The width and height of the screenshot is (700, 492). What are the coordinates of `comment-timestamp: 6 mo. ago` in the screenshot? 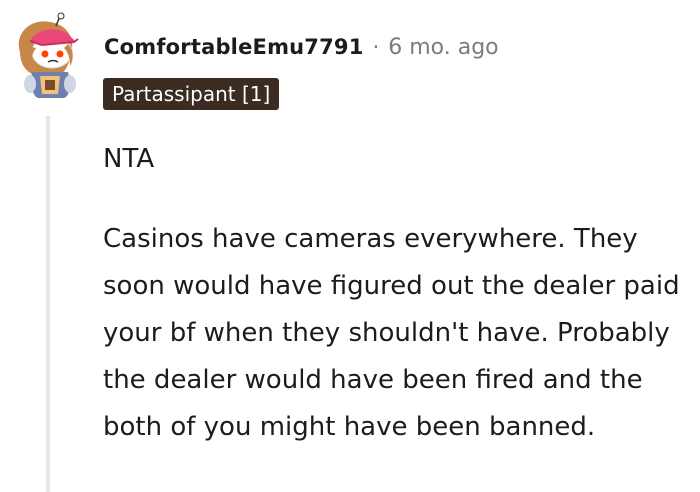 It's located at (443, 47).